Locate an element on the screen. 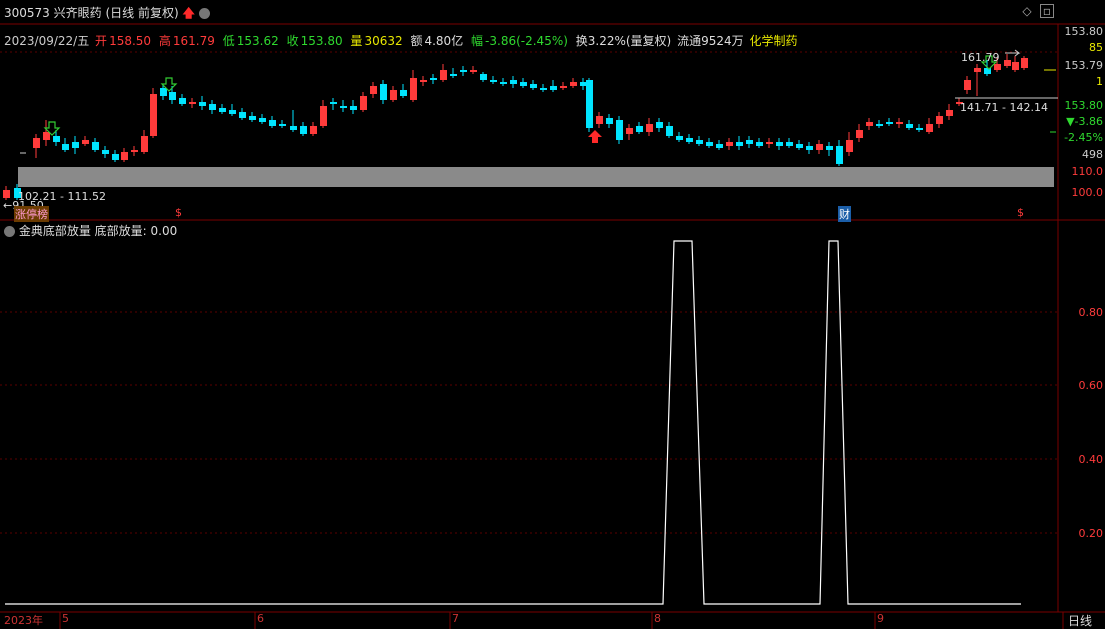 The height and width of the screenshot is (629, 1105). axis-label: 85 is located at coordinates (1096, 47).